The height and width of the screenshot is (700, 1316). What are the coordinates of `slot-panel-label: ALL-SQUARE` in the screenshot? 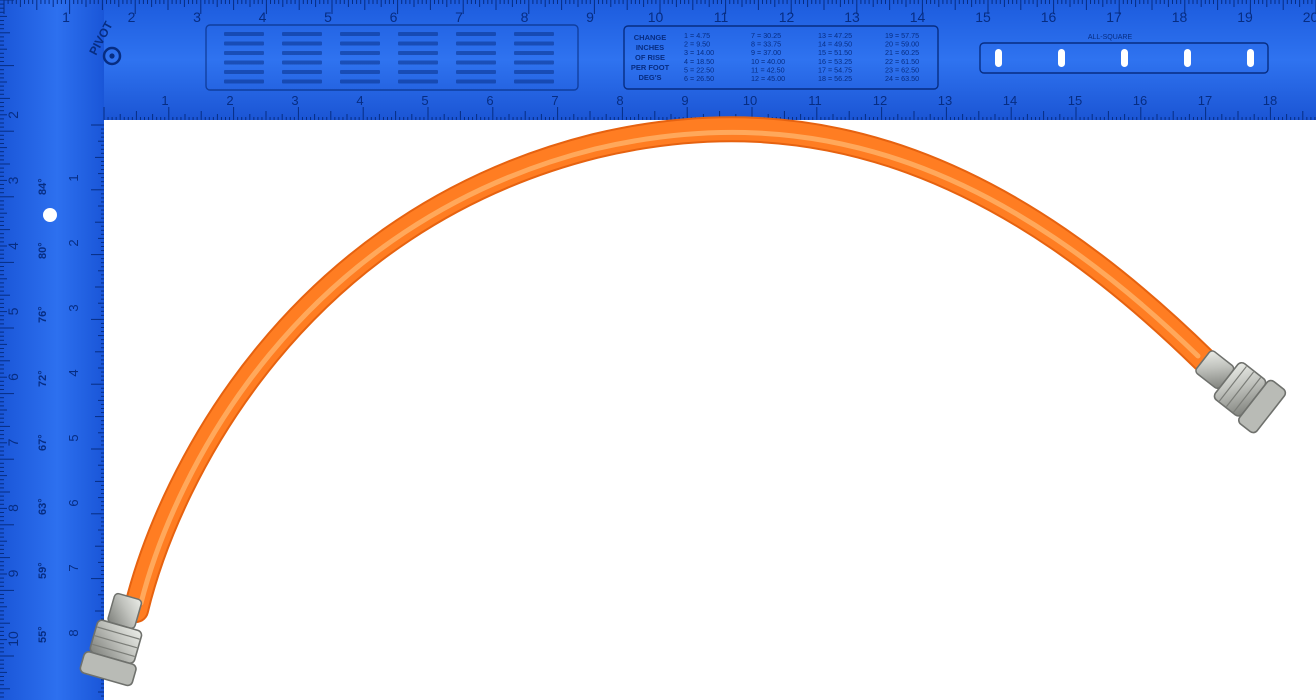 It's located at (1110, 37).